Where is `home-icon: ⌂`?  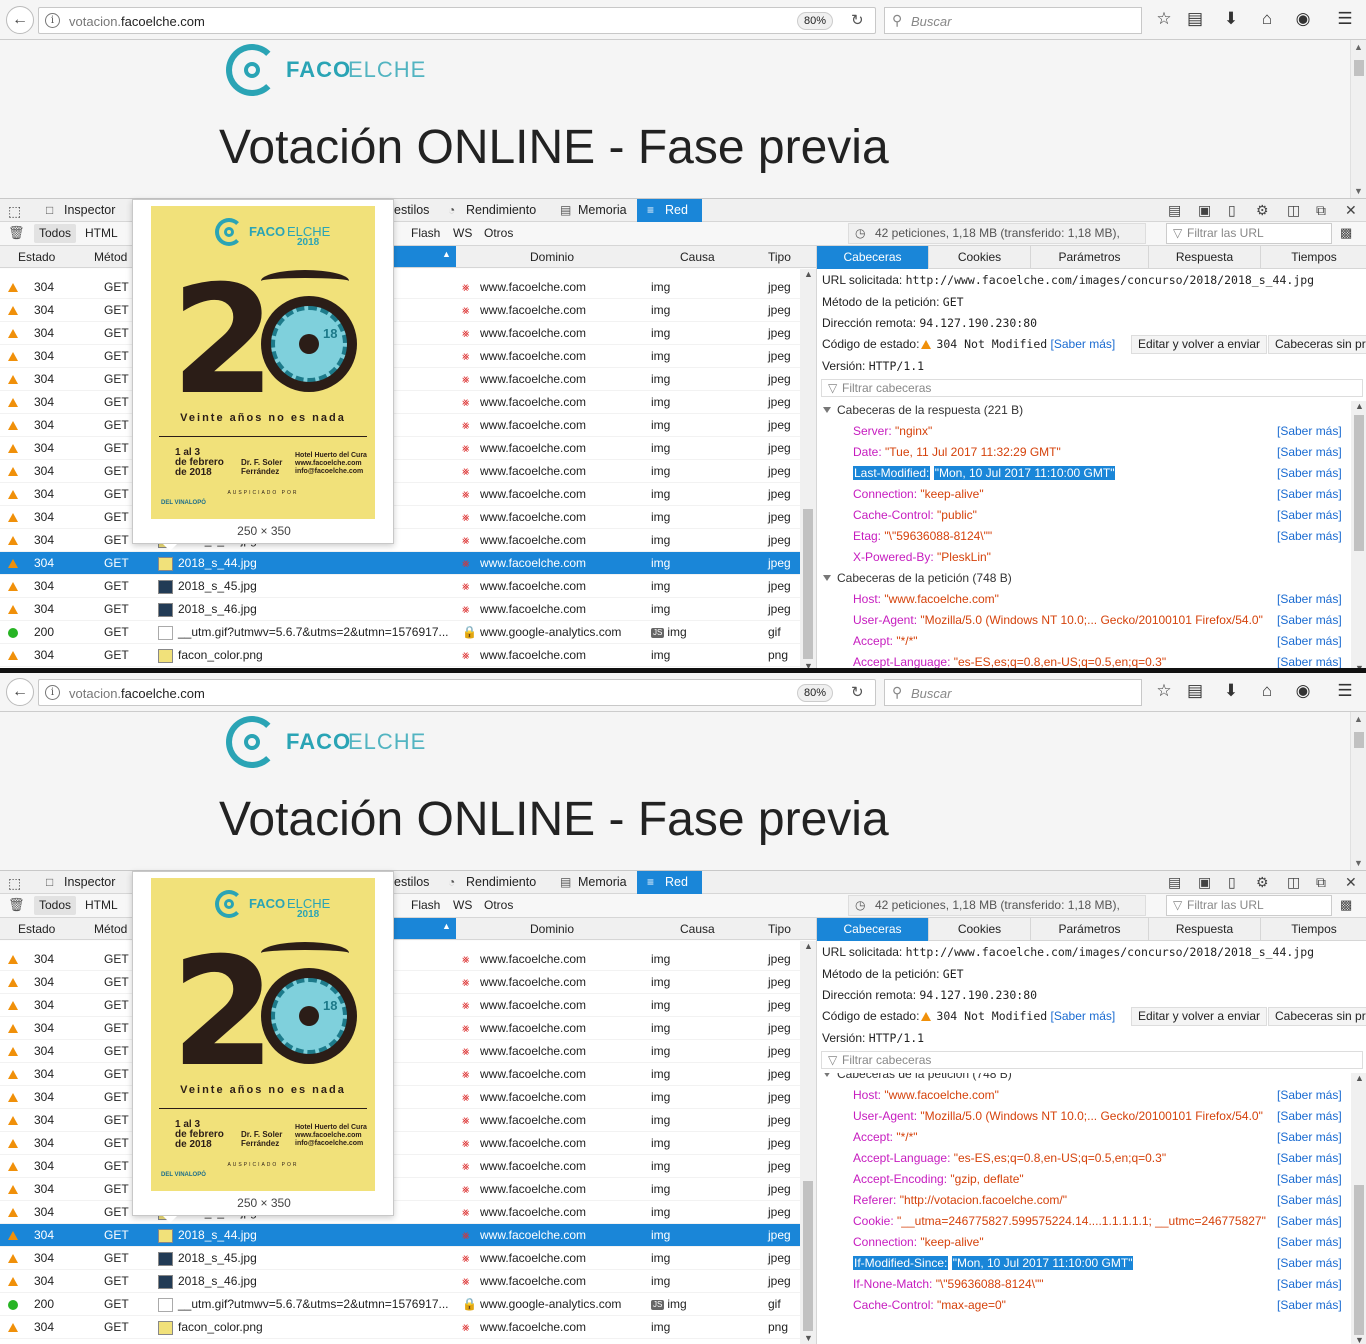
home-icon: ⌂ is located at coordinates (1267, 19).